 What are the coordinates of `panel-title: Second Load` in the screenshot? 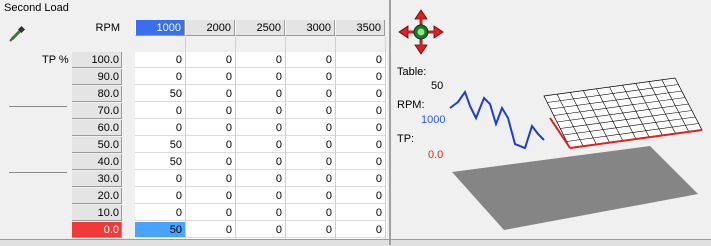 It's located at (36, 8).